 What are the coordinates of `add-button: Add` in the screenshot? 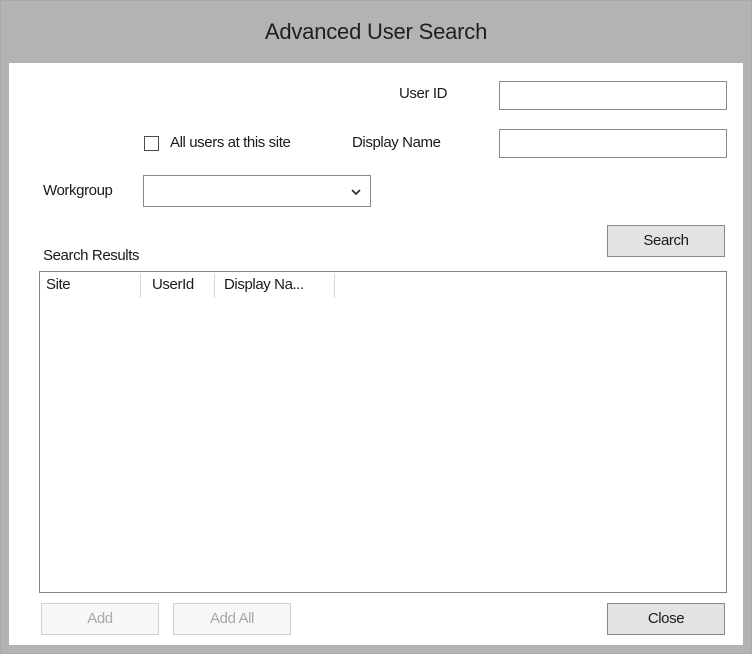 It's located at (100, 619).